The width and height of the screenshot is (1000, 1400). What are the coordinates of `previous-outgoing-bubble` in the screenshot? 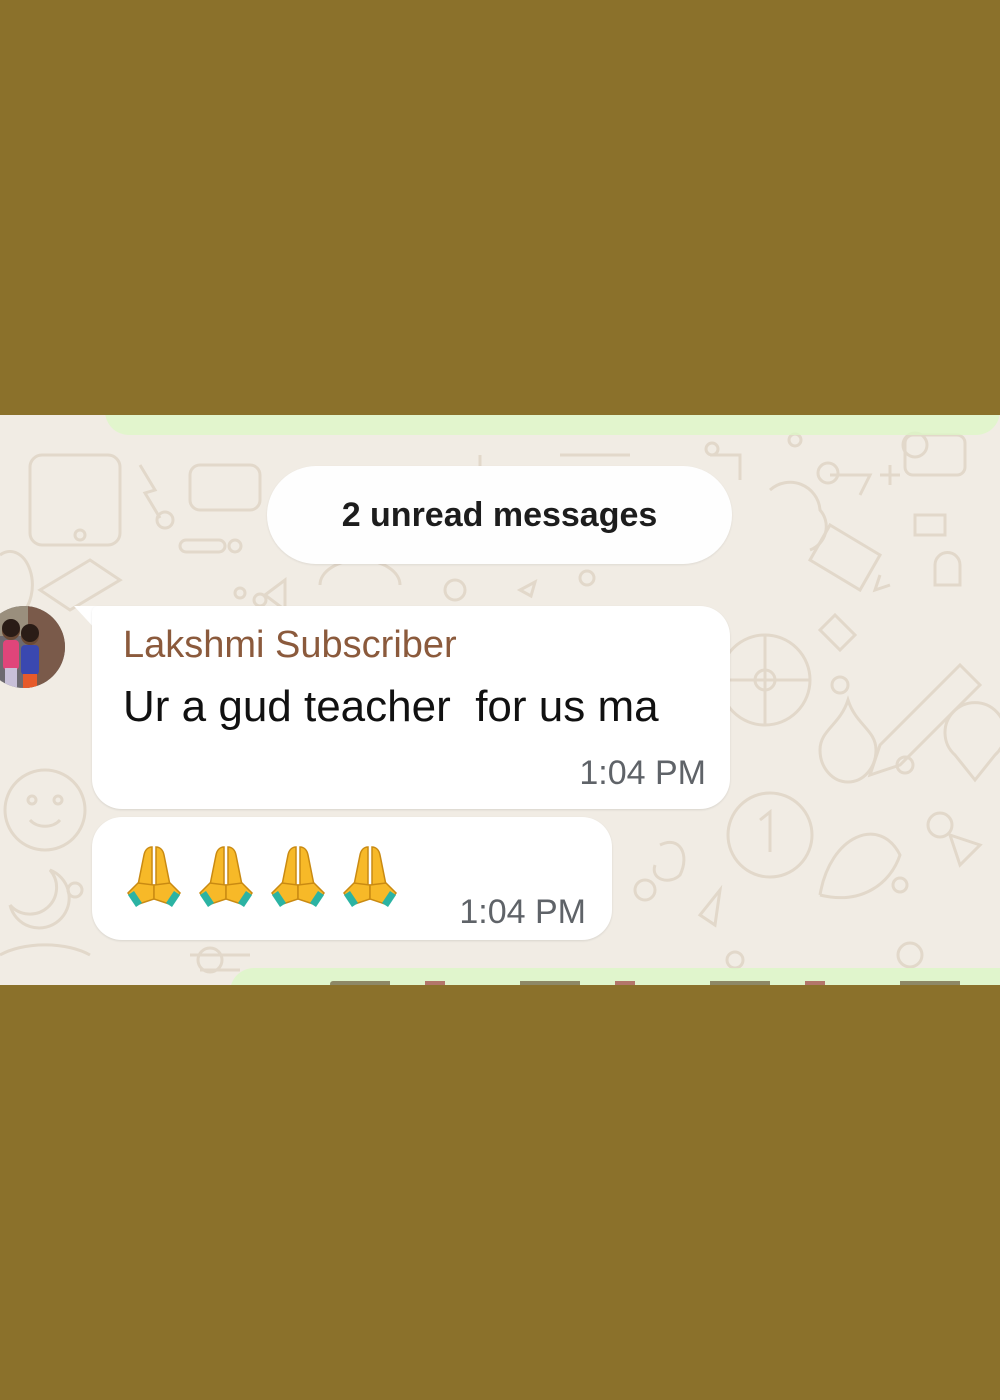 It's located at (552, 425).